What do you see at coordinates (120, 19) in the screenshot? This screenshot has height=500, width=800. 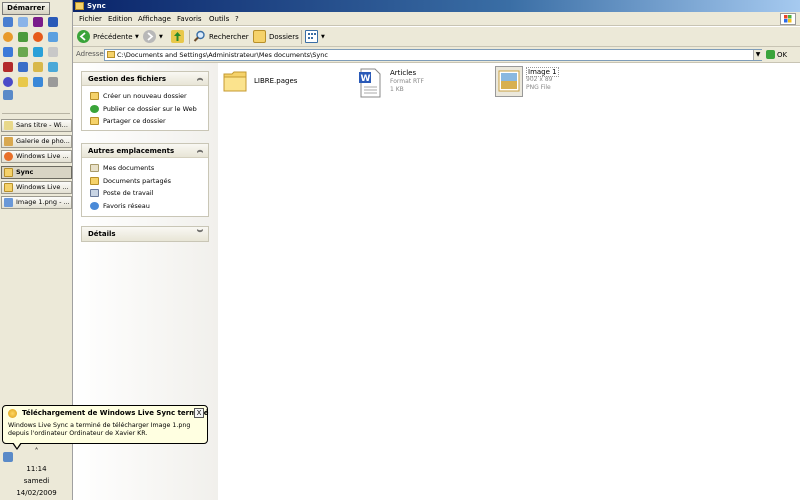 I see `menu-edition: Edition` at bounding box center [120, 19].